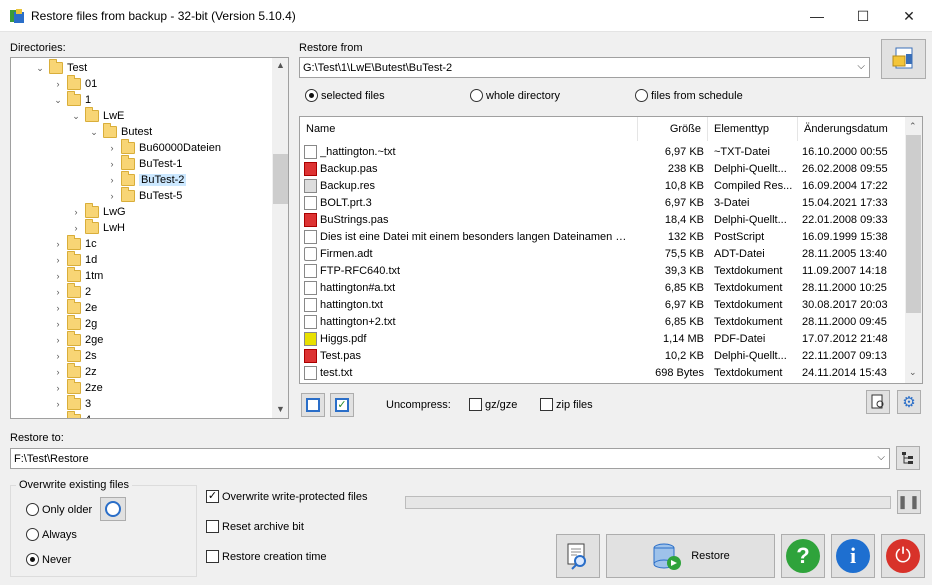 Image resolution: width=932 pixels, height=585 pixels. What do you see at coordinates (280, 238) in the screenshot?
I see `tree-scrollbar: ▲ ▼` at bounding box center [280, 238].